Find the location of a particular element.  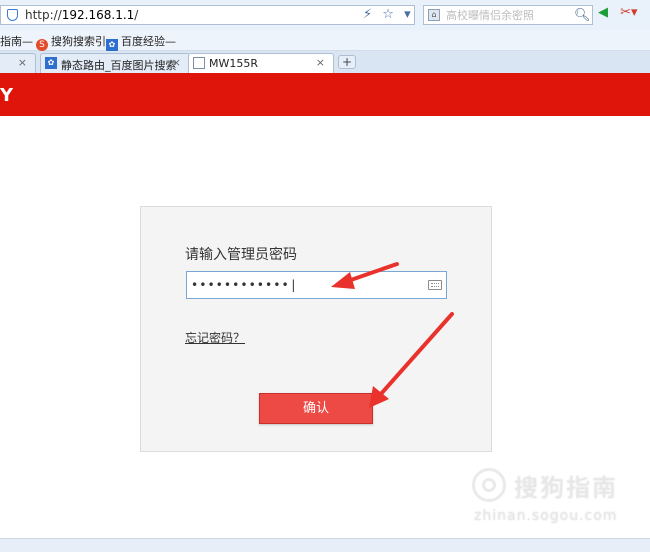

star-icon: ☆ is located at coordinates (388, 14).